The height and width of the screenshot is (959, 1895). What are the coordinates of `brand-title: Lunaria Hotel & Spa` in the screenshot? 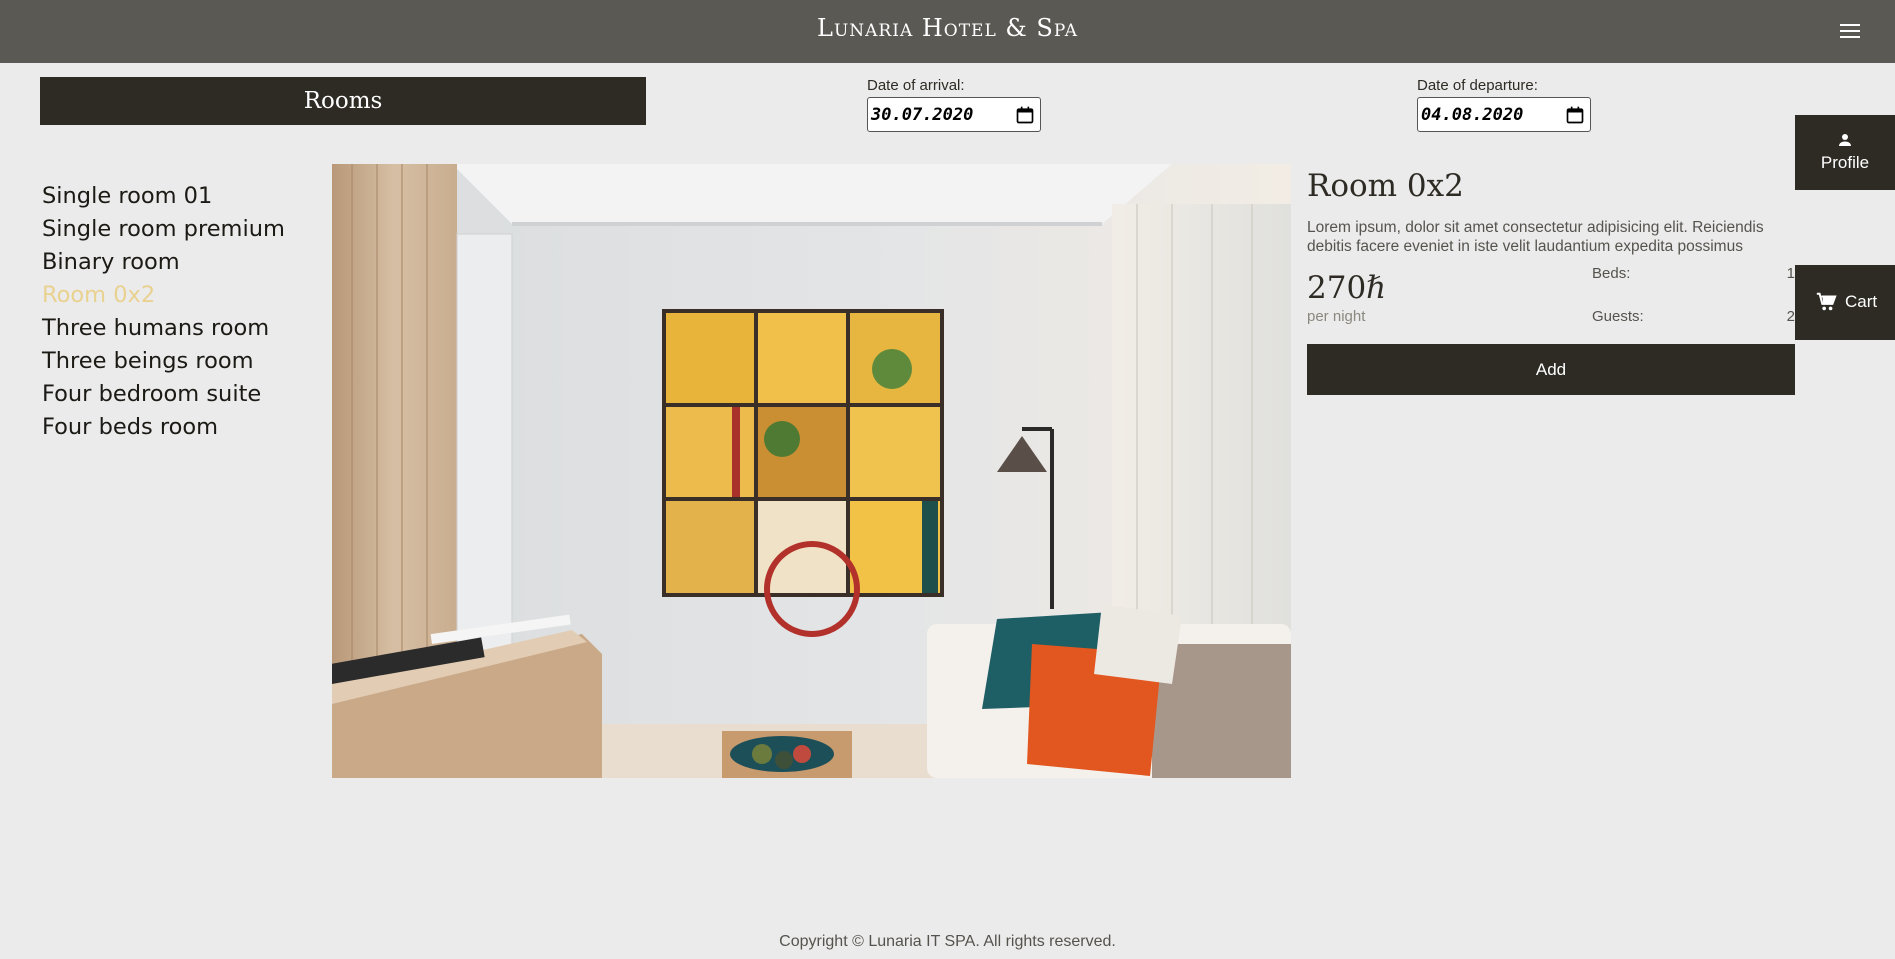 It's located at (947, 28).